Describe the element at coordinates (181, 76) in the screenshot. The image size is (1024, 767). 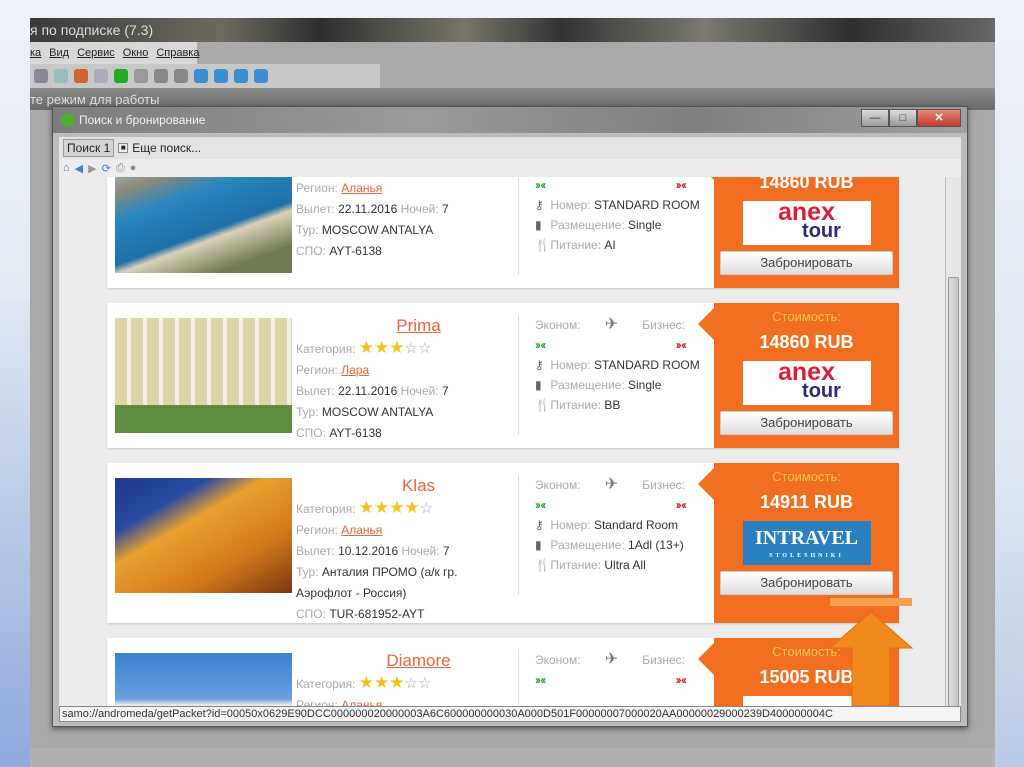
I see `paste-icon` at that location.